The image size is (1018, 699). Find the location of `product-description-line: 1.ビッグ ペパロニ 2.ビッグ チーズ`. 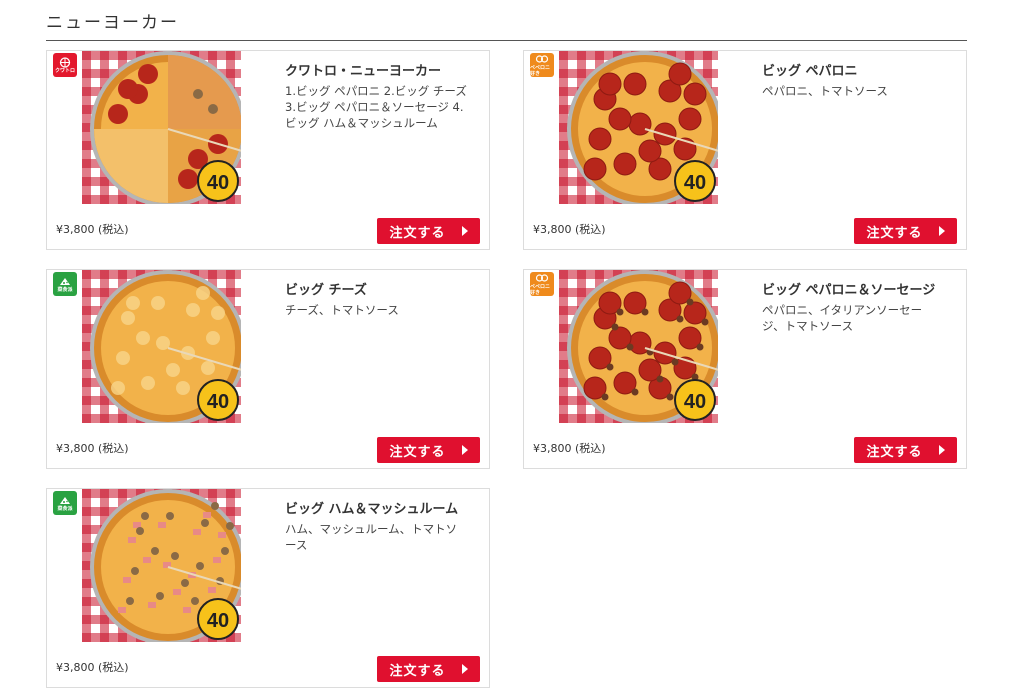

product-description-line: 1.ビッグ ペパロニ 2.ビッグ チーズ is located at coordinates (376, 91).